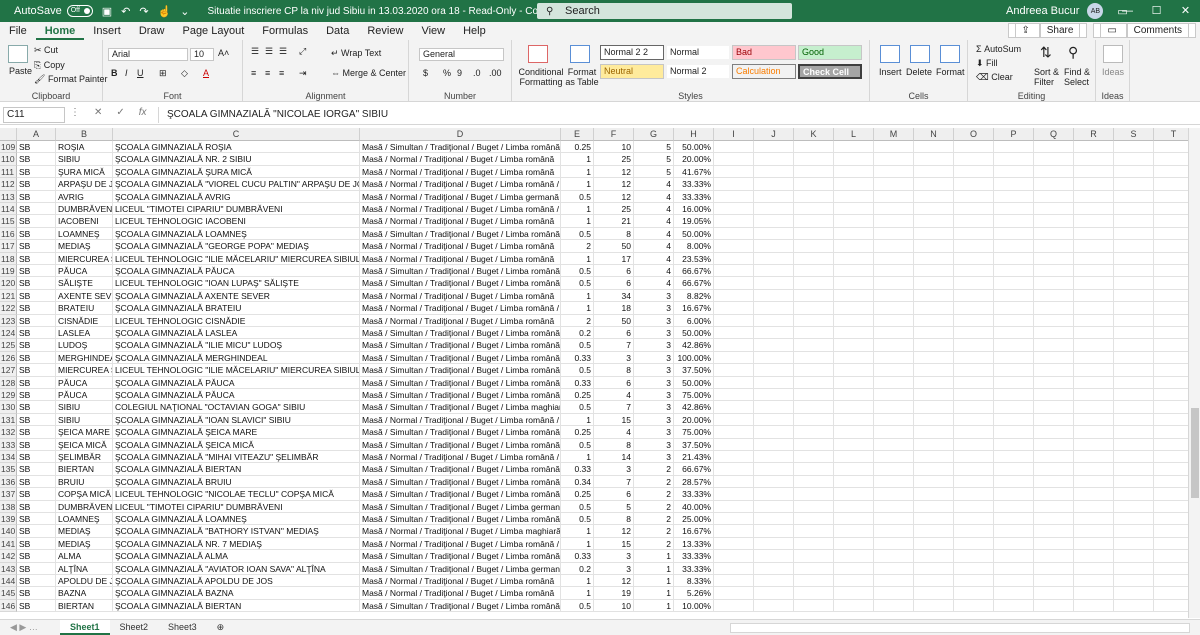 This screenshot has width=1200, height=635. I want to click on grid-cell: ŞELIMBĂR, so click(84, 457).